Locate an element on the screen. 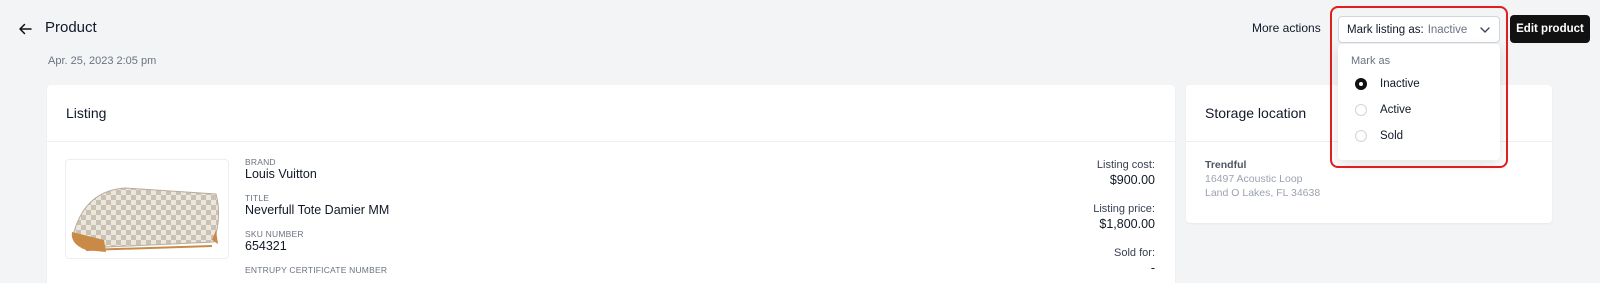  radio-label: Sold is located at coordinates (1392, 136).